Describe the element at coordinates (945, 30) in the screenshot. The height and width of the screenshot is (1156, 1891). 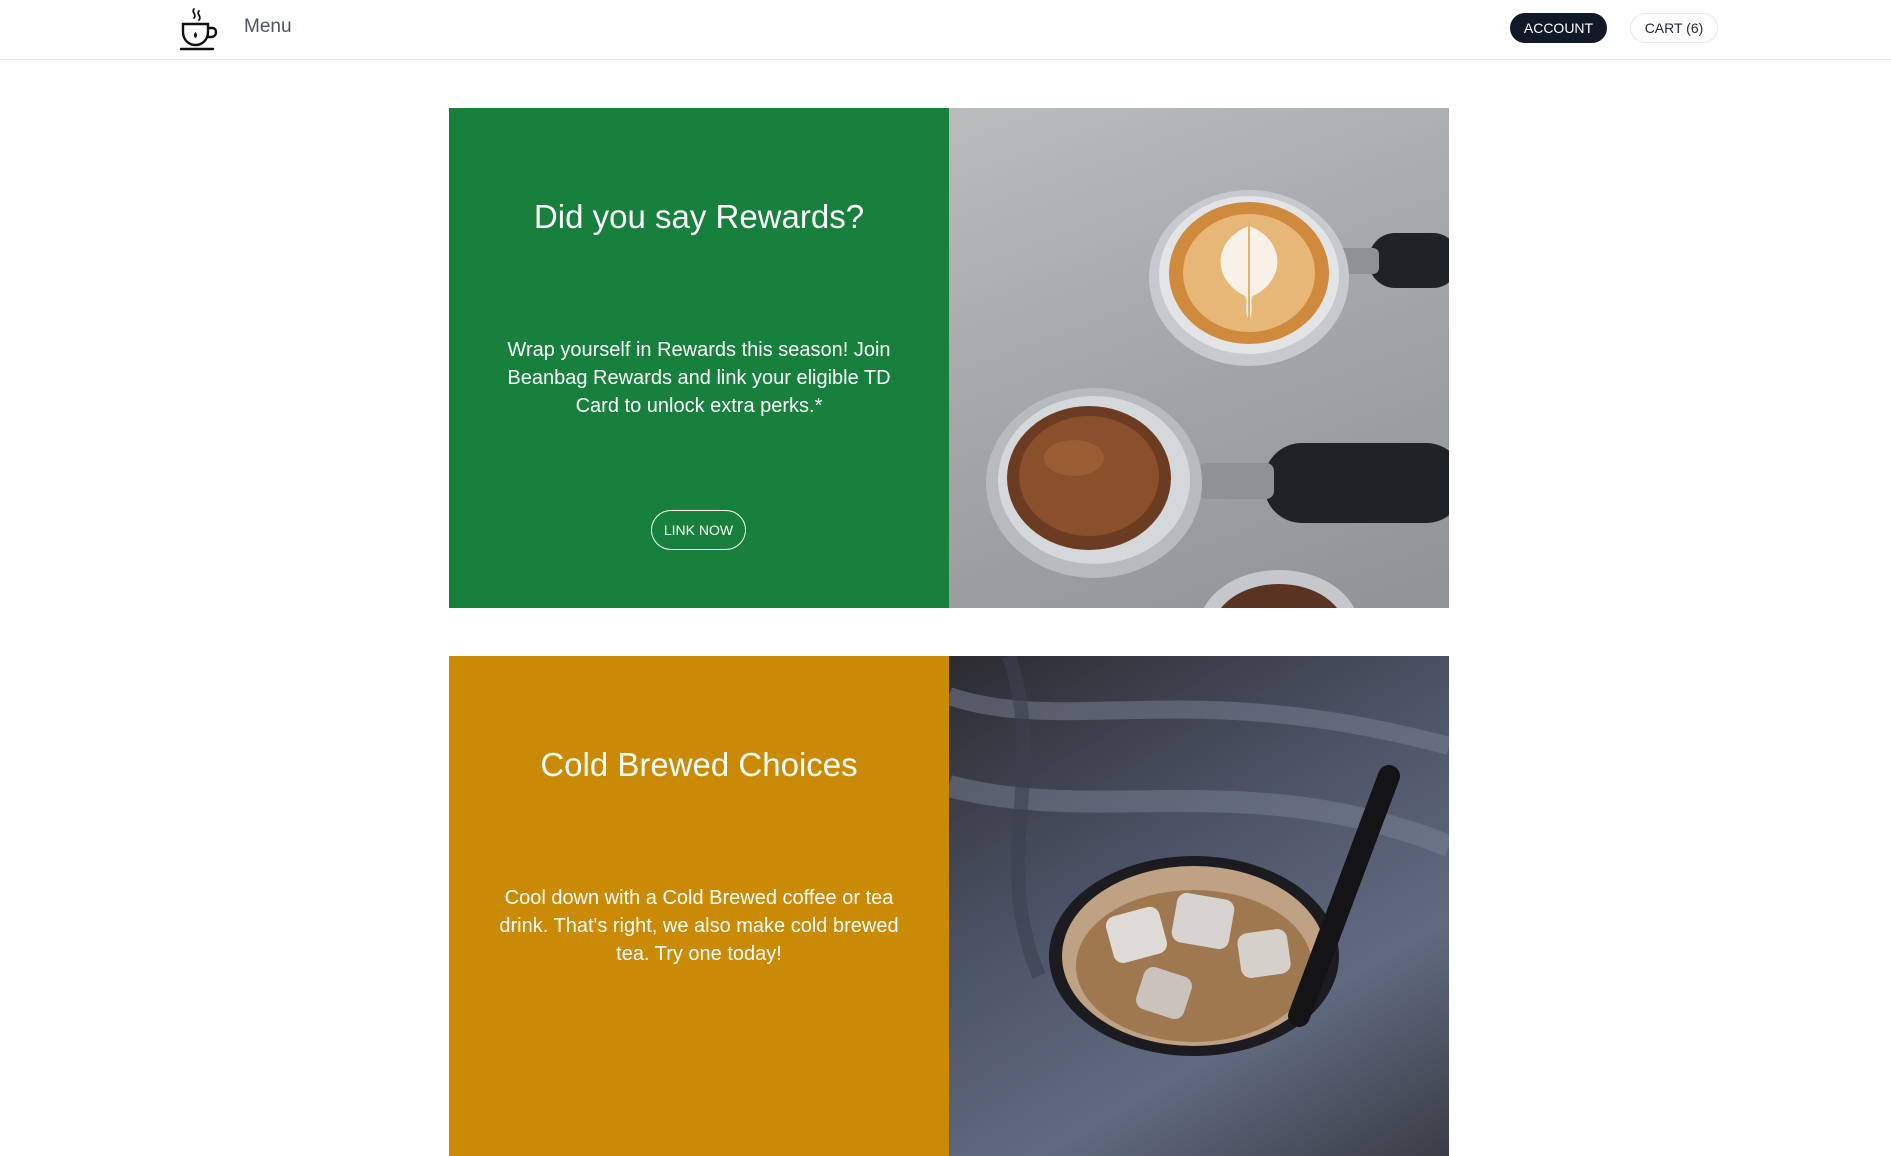
I see `top-navigation-bar: Menu ACCOUNT CART (6)` at that location.